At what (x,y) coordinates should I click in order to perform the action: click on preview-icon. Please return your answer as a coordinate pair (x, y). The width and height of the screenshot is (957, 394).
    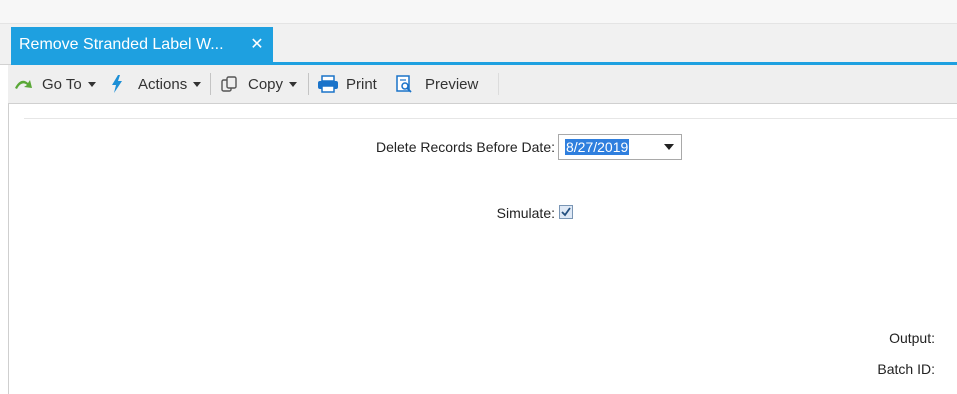
    Looking at the image, I should click on (404, 84).